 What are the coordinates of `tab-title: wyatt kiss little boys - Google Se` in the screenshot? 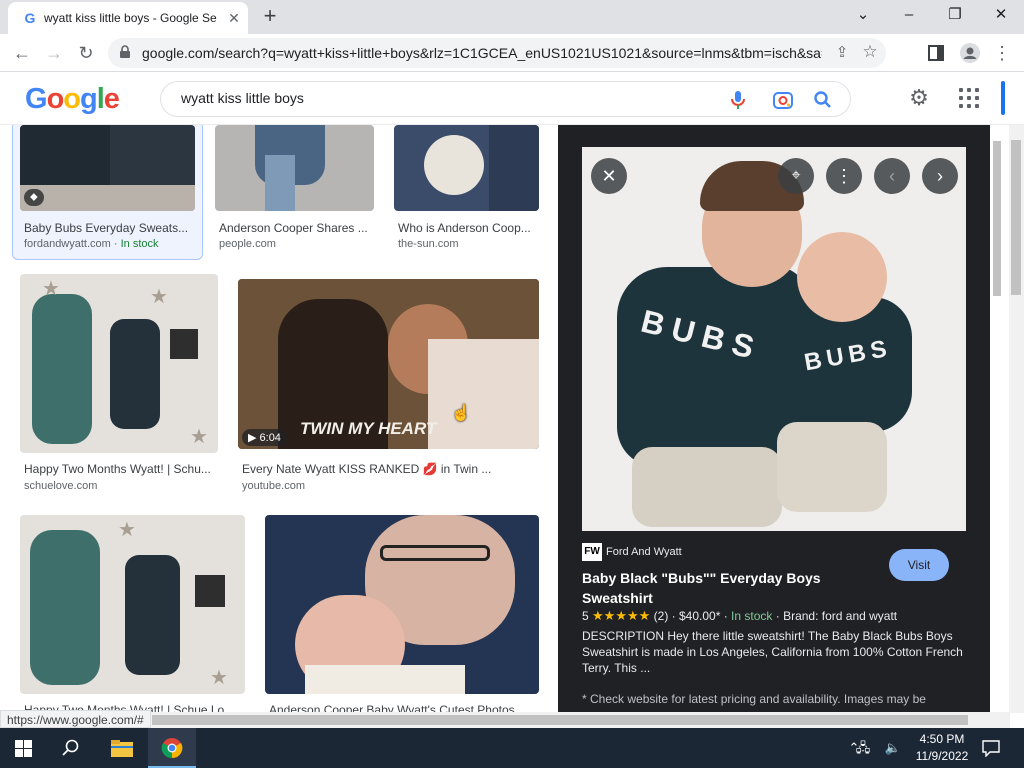 It's located at (130, 18).